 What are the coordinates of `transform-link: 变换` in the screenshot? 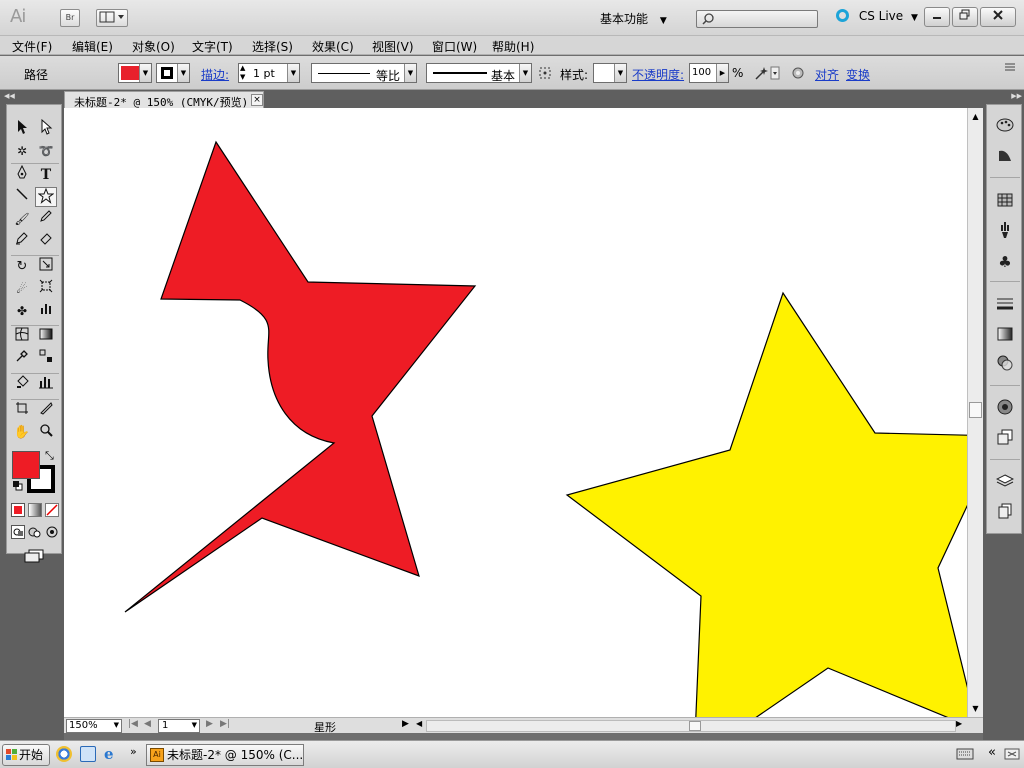 It's located at (858, 74).